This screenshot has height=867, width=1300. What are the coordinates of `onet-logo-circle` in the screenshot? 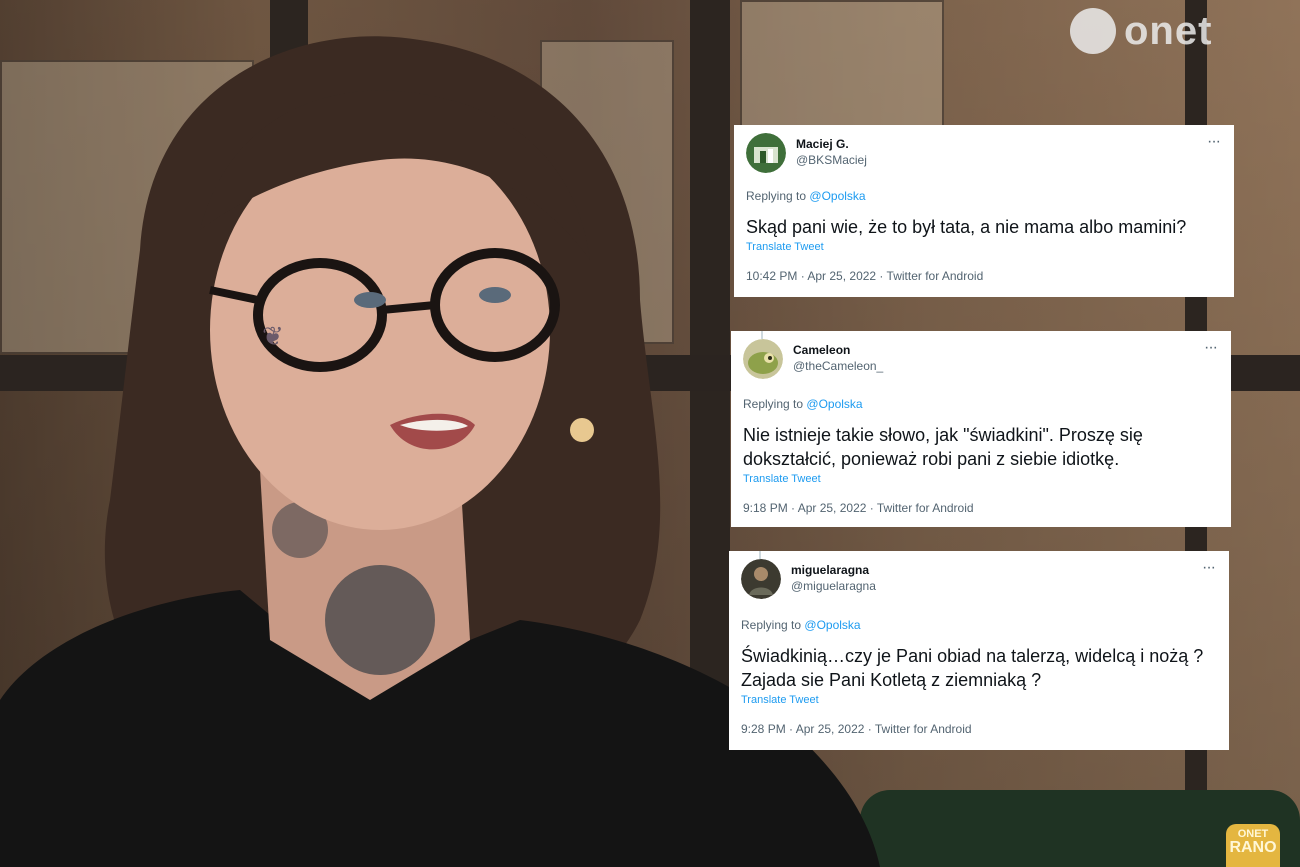 It's located at (1093, 31).